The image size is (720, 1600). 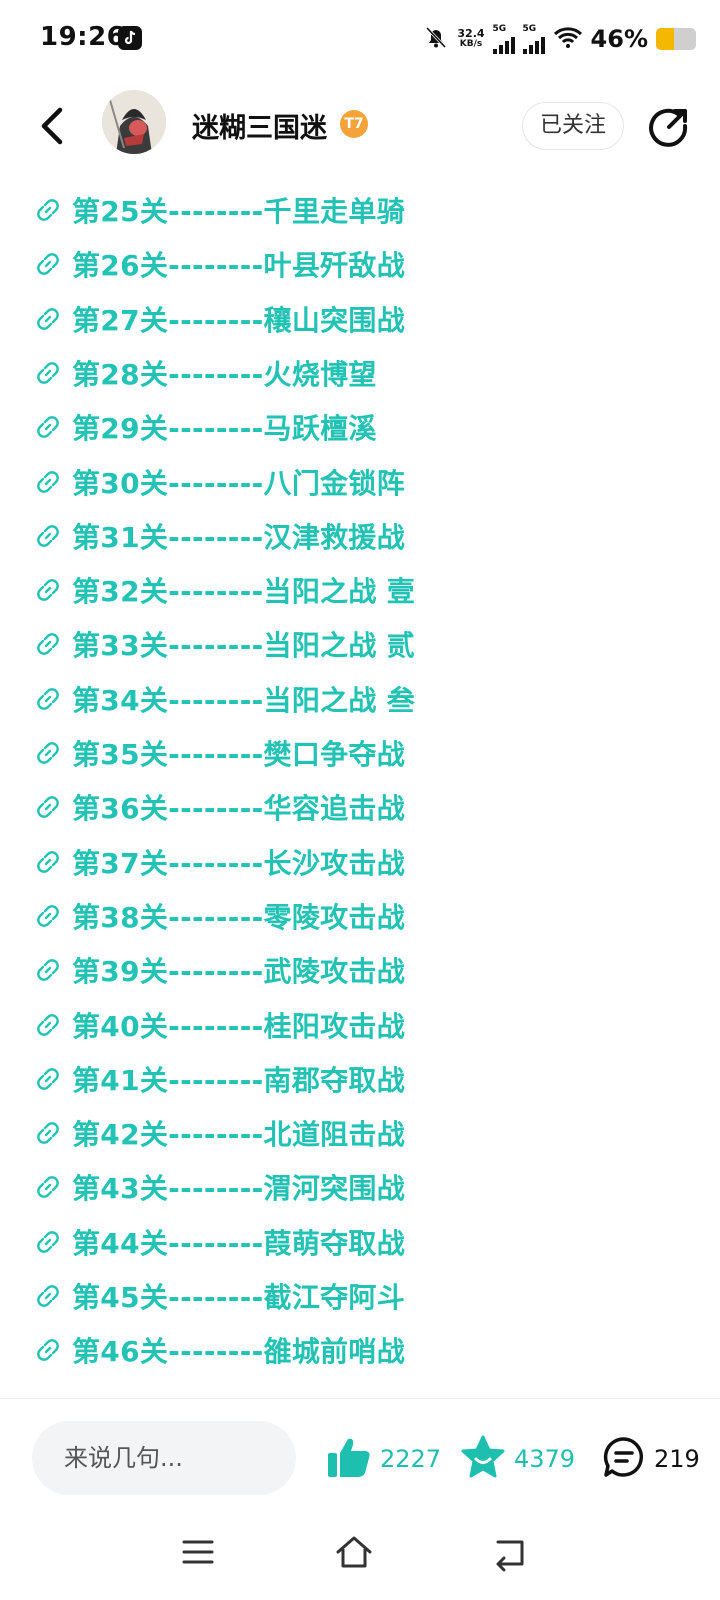 I want to click on comment-button: 219, so click(x=651, y=1459).